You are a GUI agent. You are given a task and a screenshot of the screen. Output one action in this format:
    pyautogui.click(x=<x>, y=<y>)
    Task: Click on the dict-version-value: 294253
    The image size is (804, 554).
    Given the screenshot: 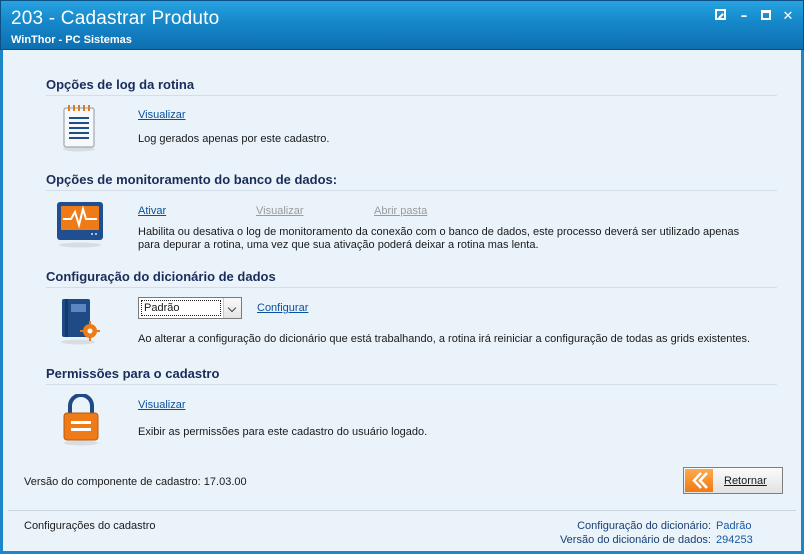 What is the action you would take?
    pyautogui.click(x=734, y=540)
    